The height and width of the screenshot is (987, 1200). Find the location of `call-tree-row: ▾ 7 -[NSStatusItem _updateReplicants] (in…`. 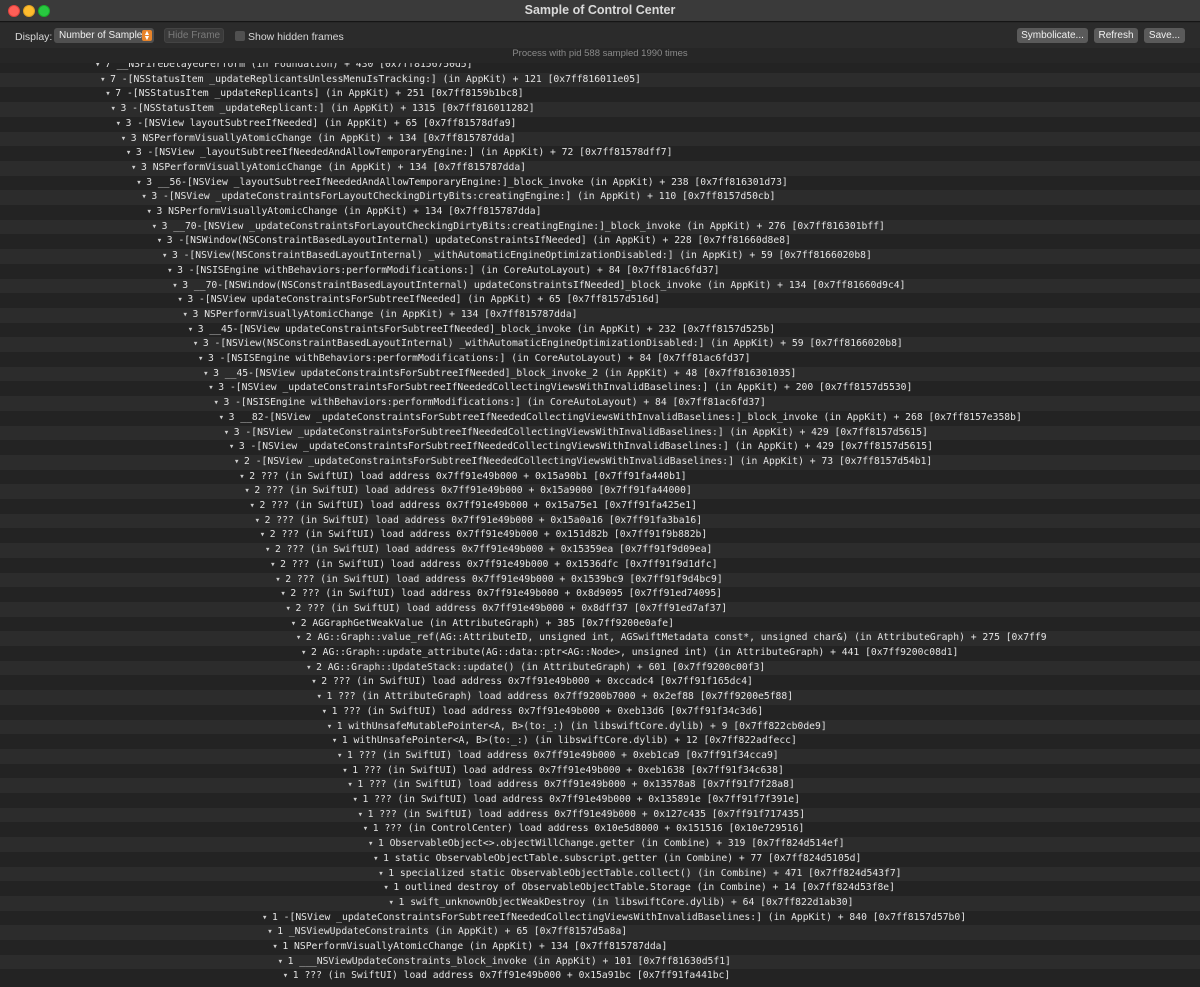

call-tree-row: ▾ 7 -[NSStatusItem _updateReplicants] (in… is located at coordinates (600, 94).